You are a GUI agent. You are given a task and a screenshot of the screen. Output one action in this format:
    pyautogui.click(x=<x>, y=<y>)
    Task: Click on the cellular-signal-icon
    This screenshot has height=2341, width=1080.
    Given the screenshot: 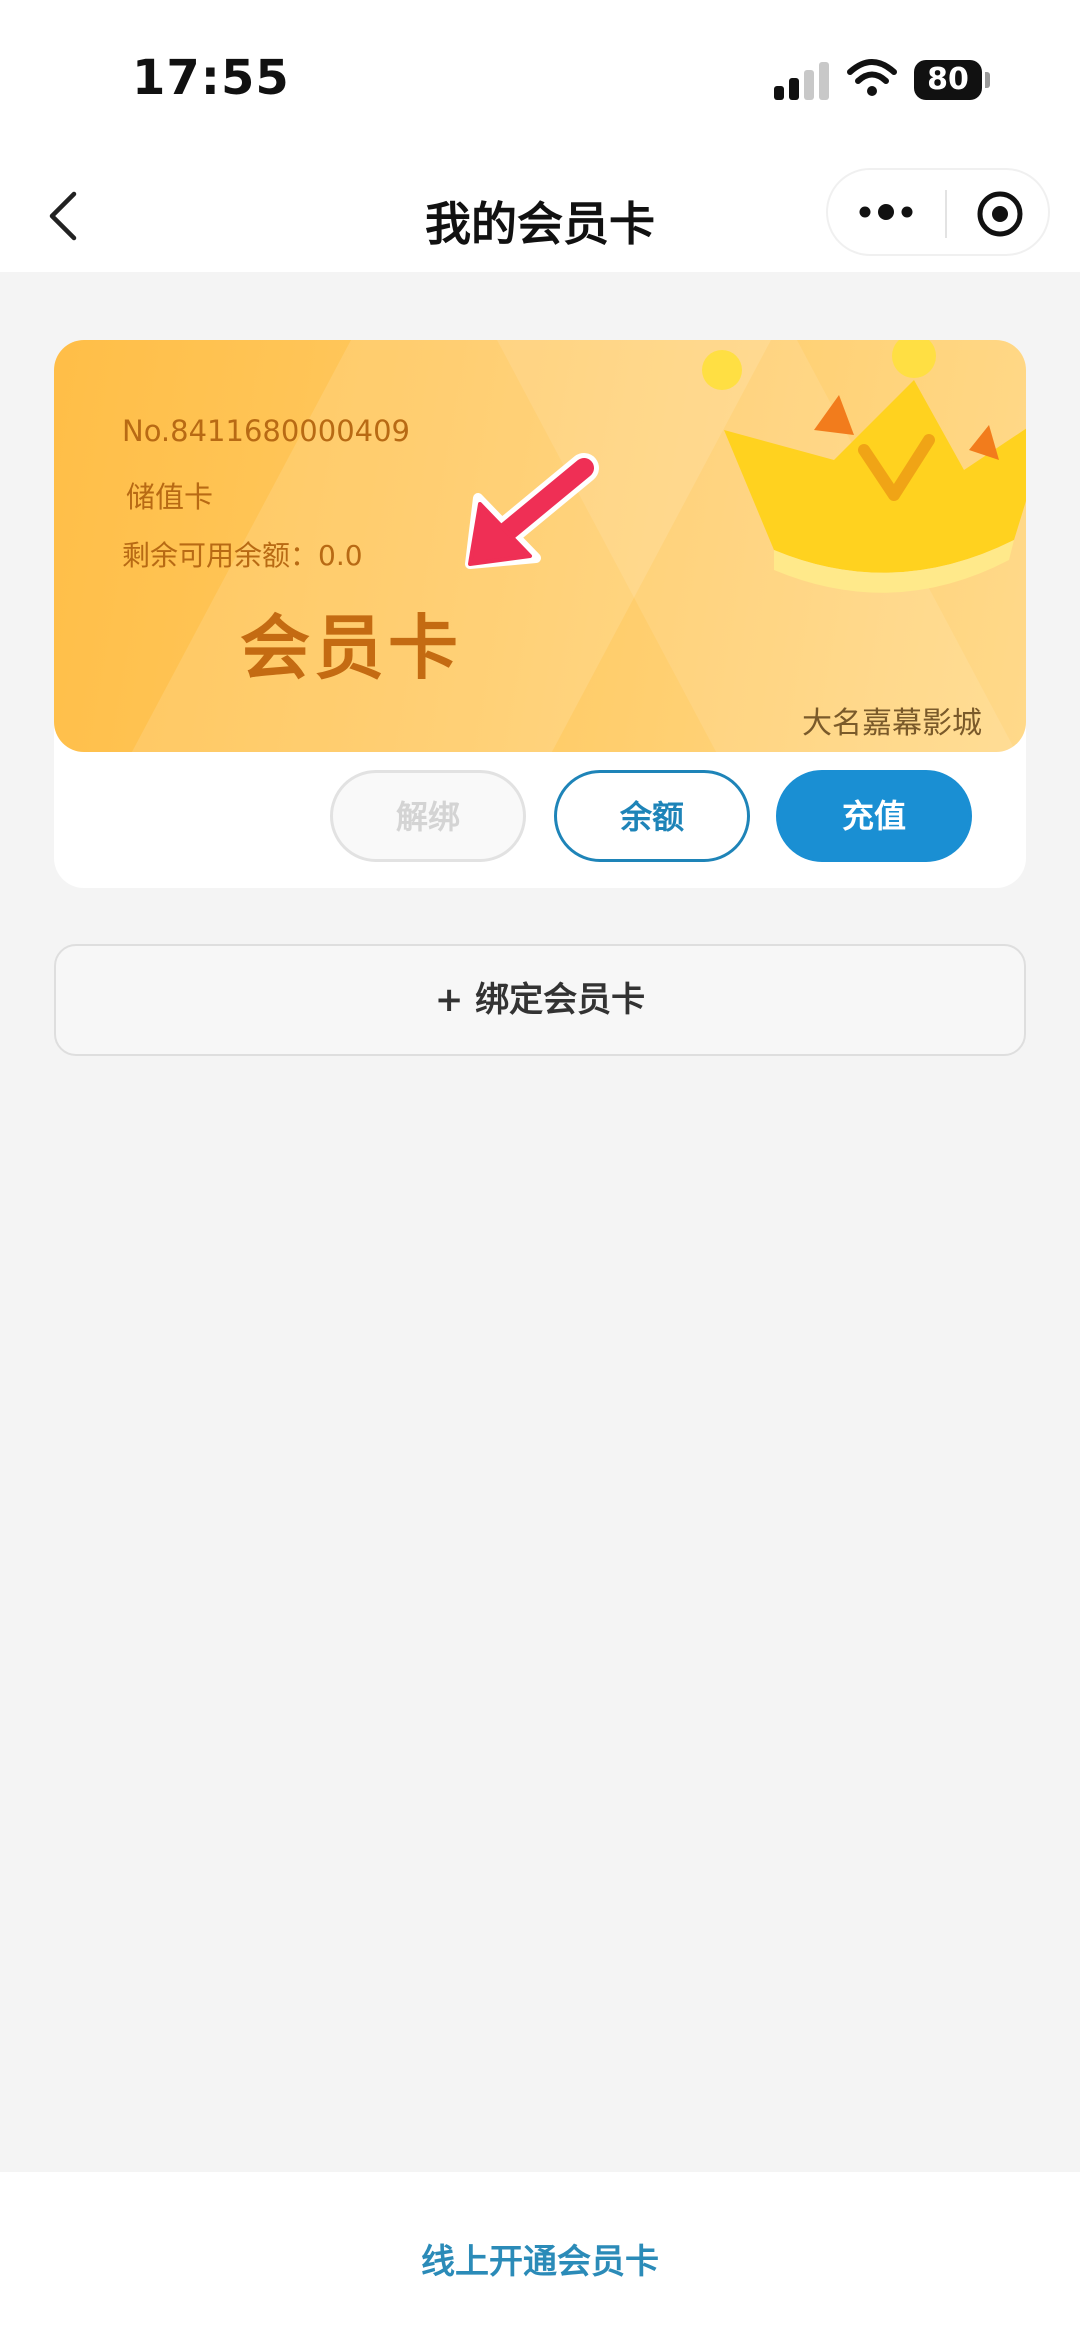 What is the action you would take?
    pyautogui.click(x=802, y=80)
    